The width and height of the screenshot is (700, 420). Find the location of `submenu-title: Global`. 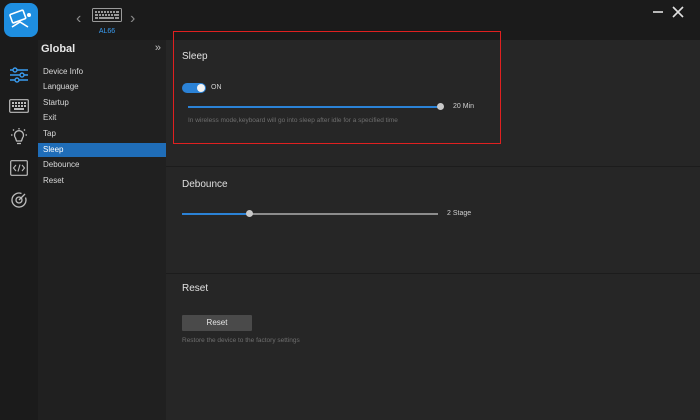

submenu-title: Global is located at coordinates (58, 49).